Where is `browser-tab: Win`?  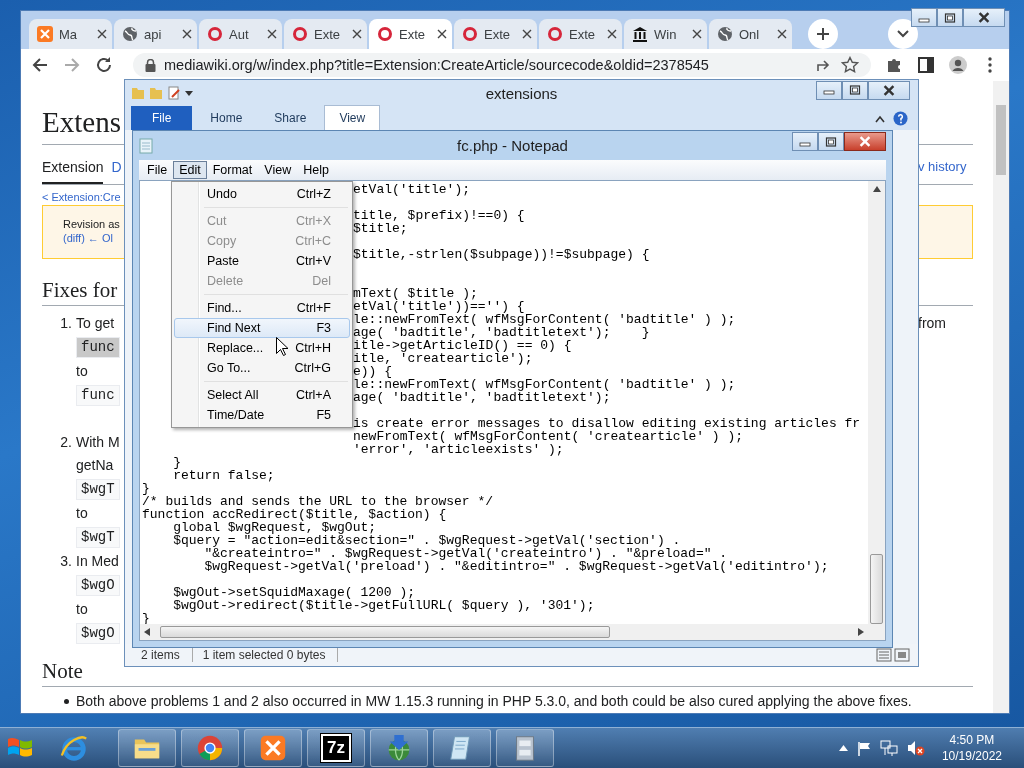 browser-tab: Win is located at coordinates (665, 34).